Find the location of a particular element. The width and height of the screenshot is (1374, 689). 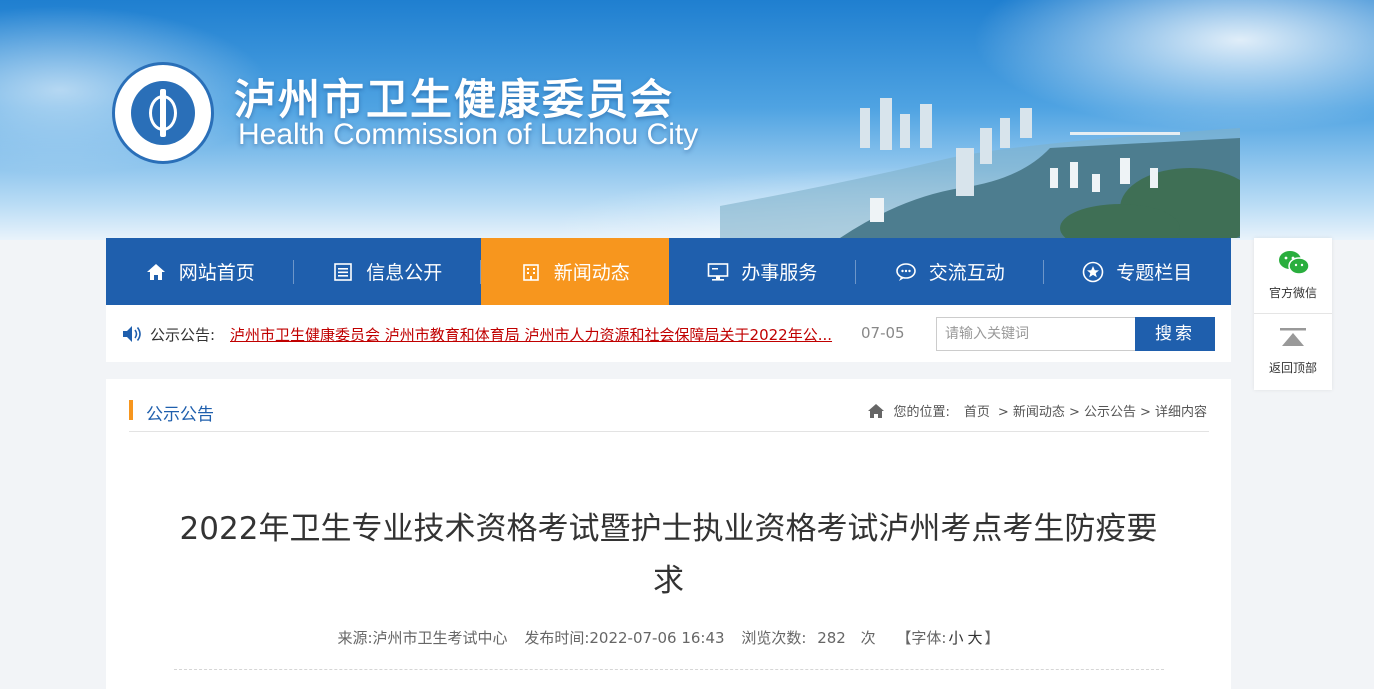

font-size-control: 【字体: 小大】 is located at coordinates (947, 638).